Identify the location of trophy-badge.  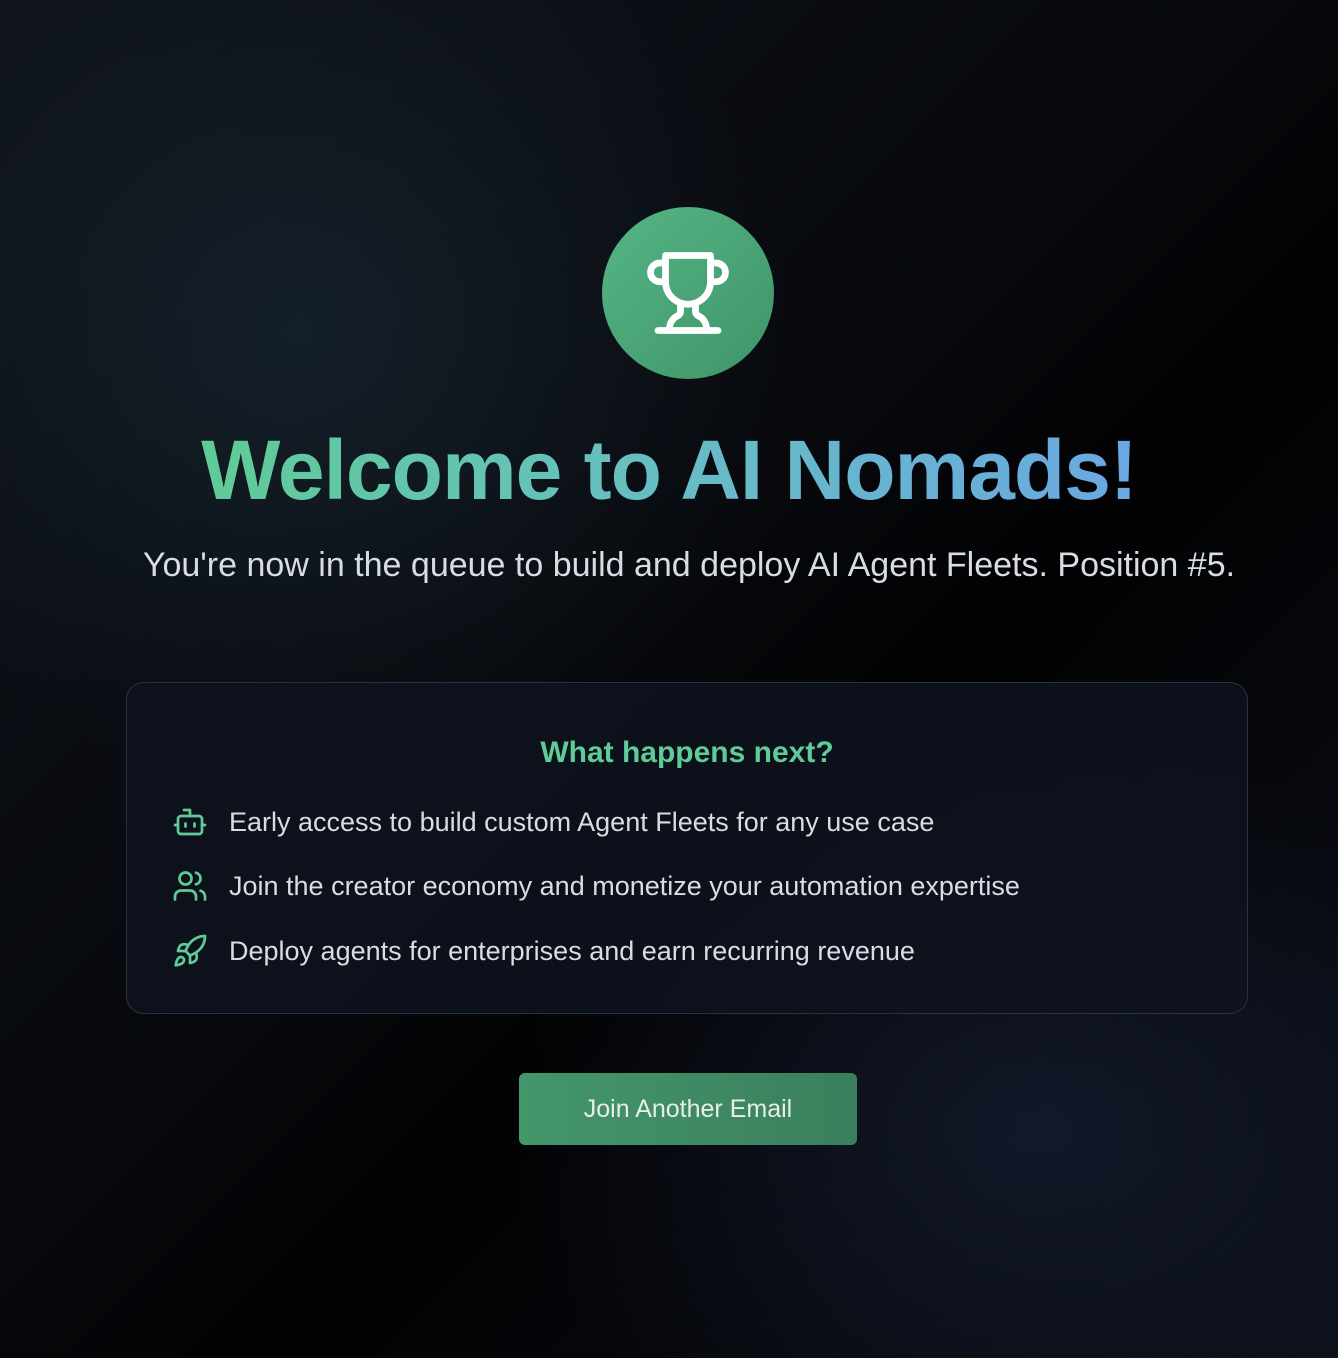
(688, 293).